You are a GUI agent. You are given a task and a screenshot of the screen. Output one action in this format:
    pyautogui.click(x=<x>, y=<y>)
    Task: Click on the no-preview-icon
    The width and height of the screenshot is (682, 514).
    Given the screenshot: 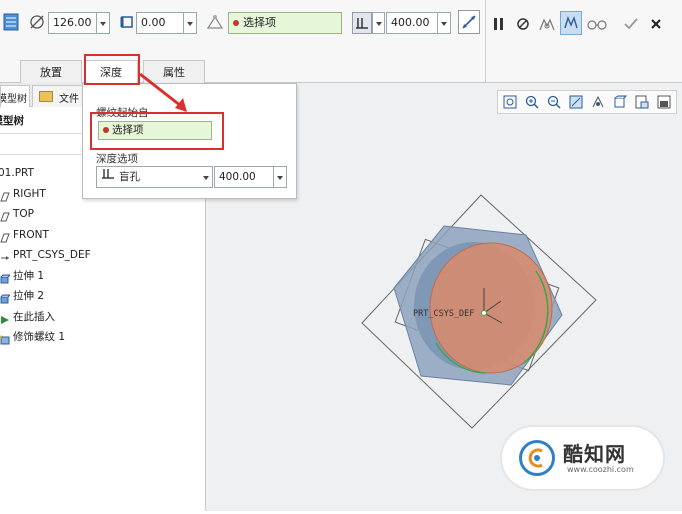 What is the action you would take?
    pyautogui.click(x=523, y=24)
    